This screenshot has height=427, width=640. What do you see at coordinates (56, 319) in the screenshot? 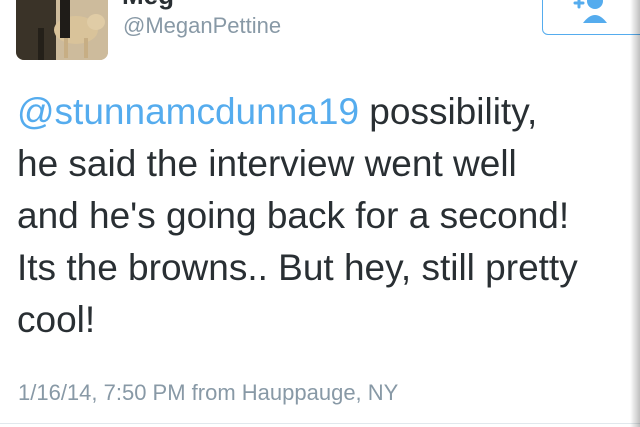
I see `tweet-line-5: cool!` at bounding box center [56, 319].